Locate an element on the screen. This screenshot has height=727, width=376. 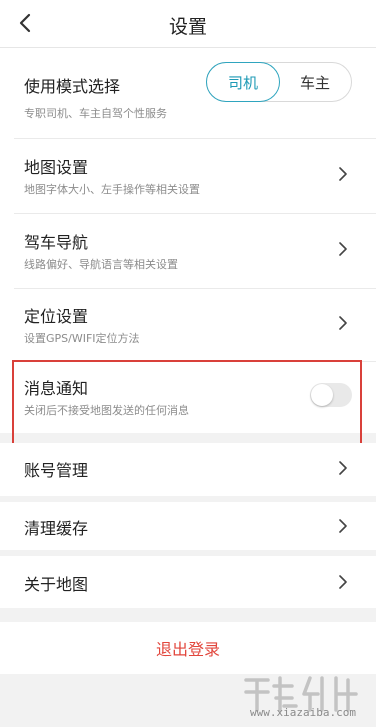
nav-header: 设置 is located at coordinates (188, 24).